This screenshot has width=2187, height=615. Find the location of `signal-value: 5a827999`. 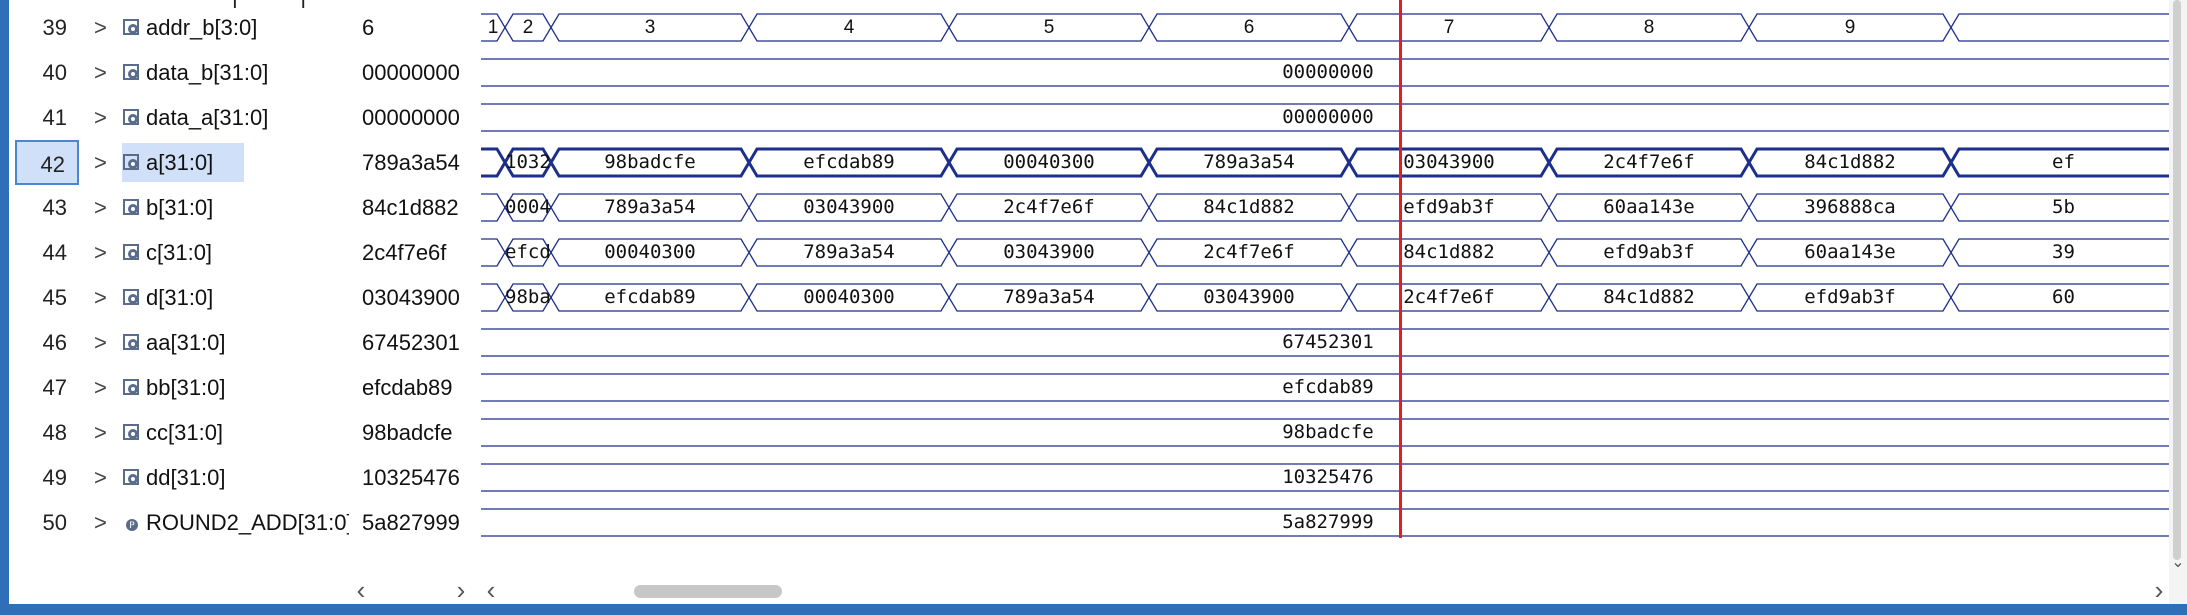

signal-value: 5a827999 is located at coordinates (411, 522).